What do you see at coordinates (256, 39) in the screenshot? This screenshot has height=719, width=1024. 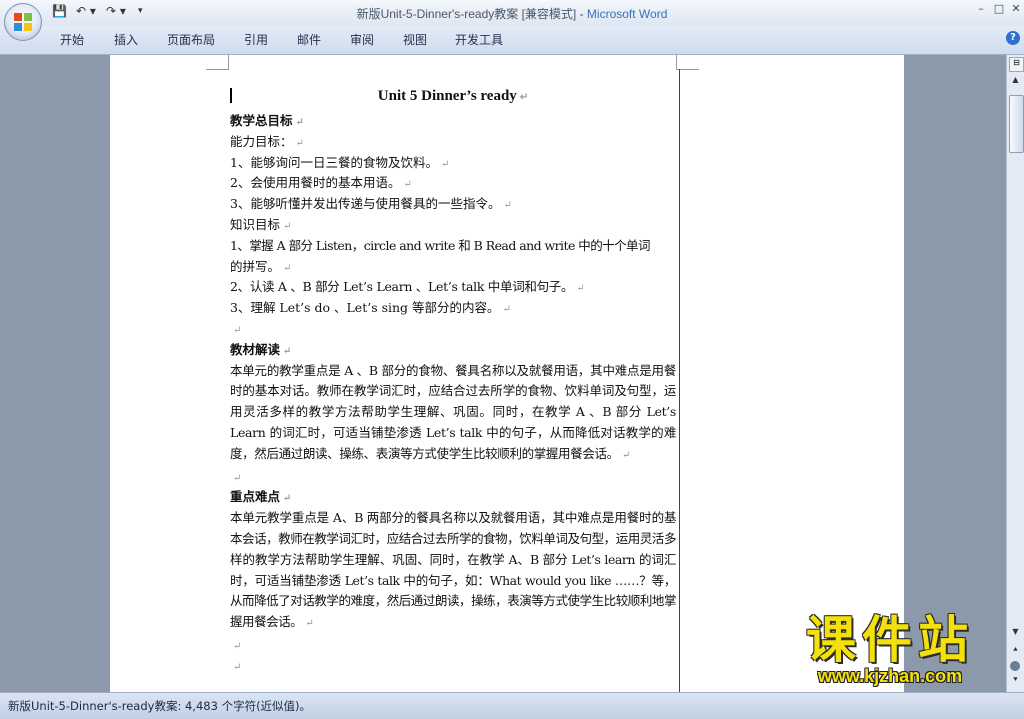 I see `tab-references: 引用` at bounding box center [256, 39].